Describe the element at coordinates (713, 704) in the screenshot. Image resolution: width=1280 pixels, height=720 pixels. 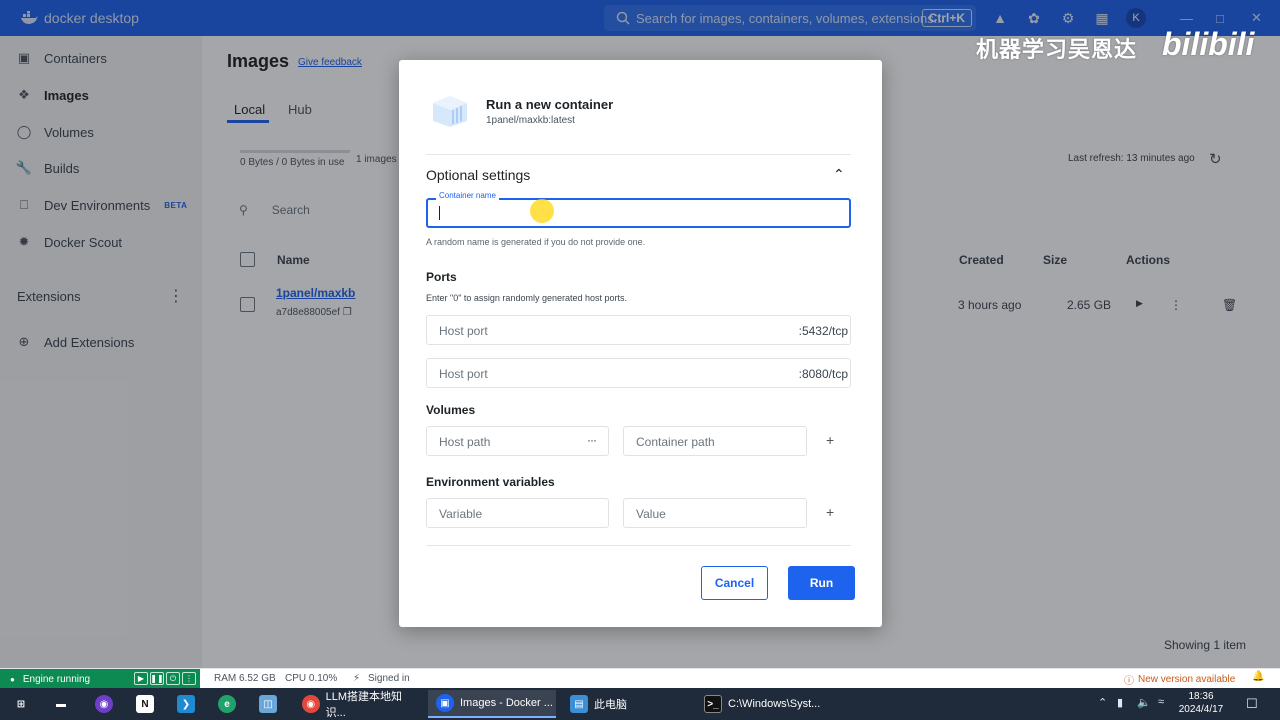
I see `cmd-icon: >_` at that location.